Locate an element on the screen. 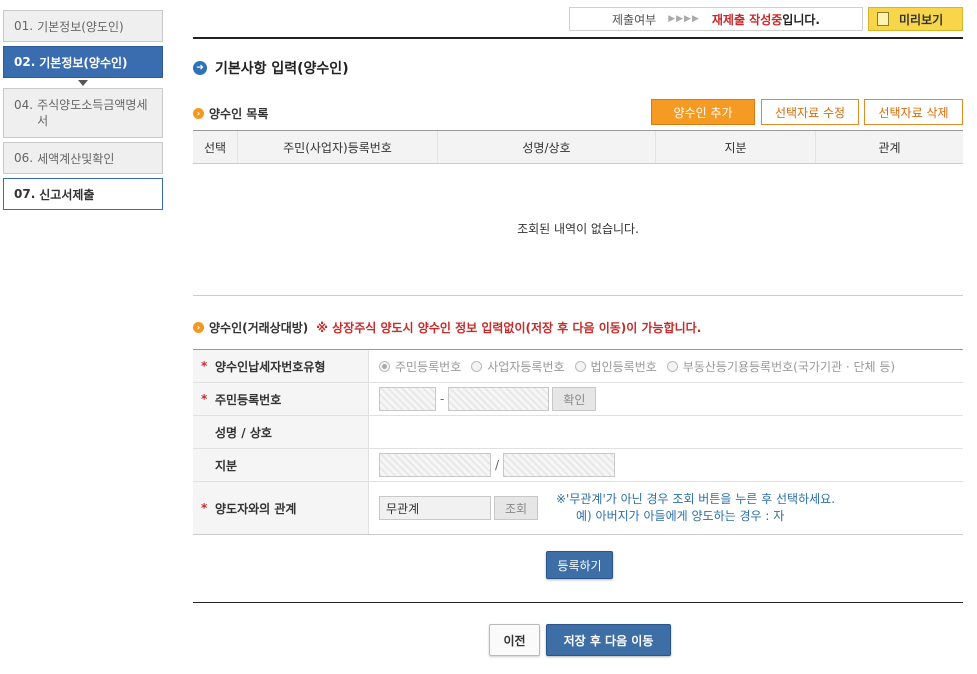 The image size is (977, 674). transferee-table: 선택 주민(사업자)등록번호 성명/상호 지분 관계 is located at coordinates (578, 147).